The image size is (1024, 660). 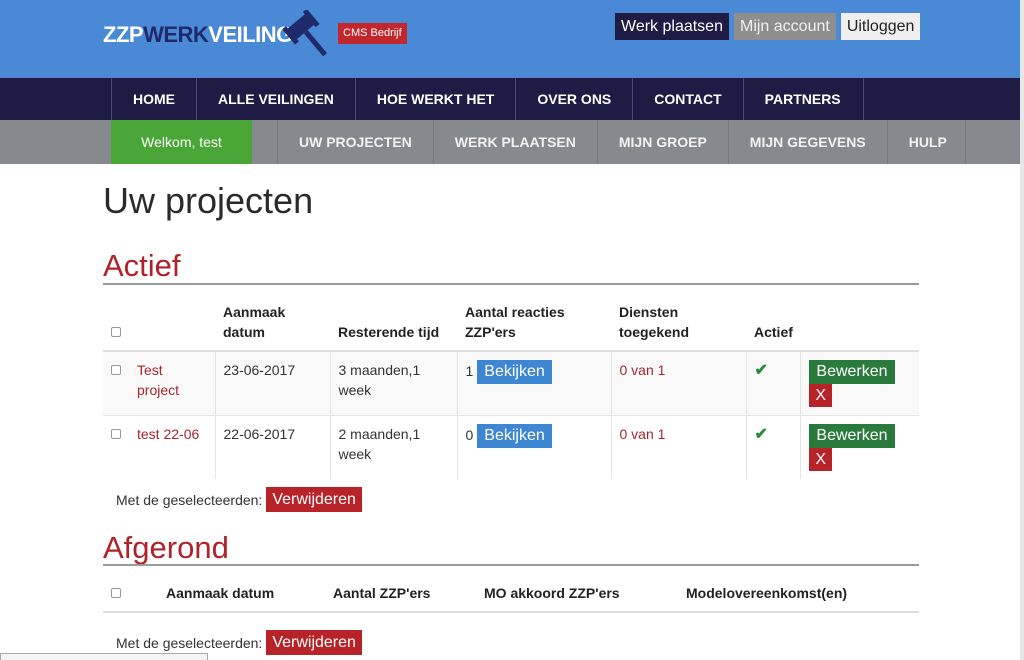 I want to click on page-title: Uw projecten, so click(x=208, y=200).